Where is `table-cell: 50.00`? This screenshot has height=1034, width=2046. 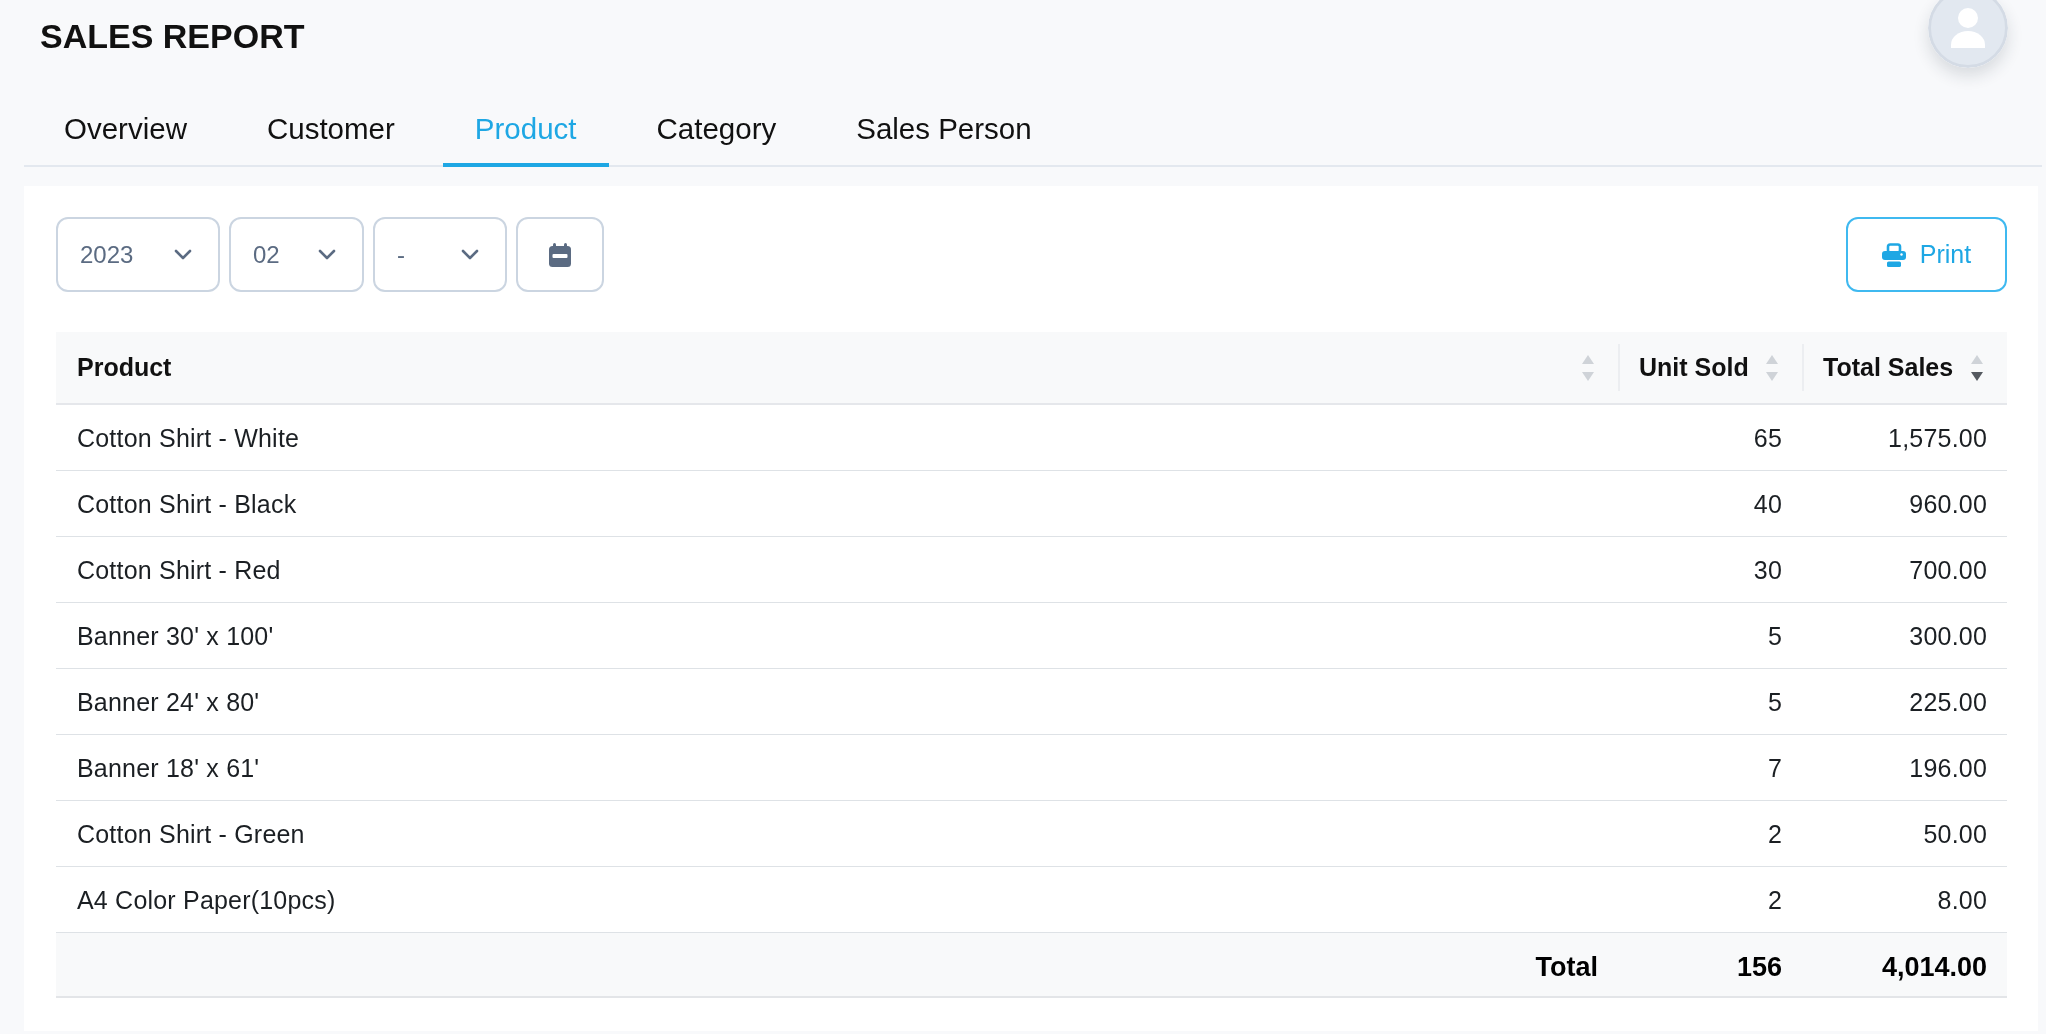
table-cell: 50.00 is located at coordinates (1904, 833).